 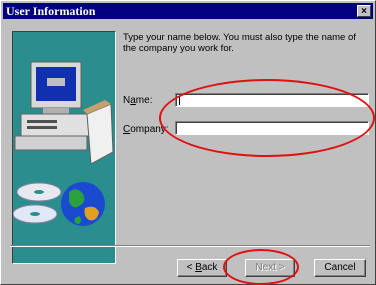 What do you see at coordinates (138, 100) in the screenshot?
I see `name-label: Name:` at bounding box center [138, 100].